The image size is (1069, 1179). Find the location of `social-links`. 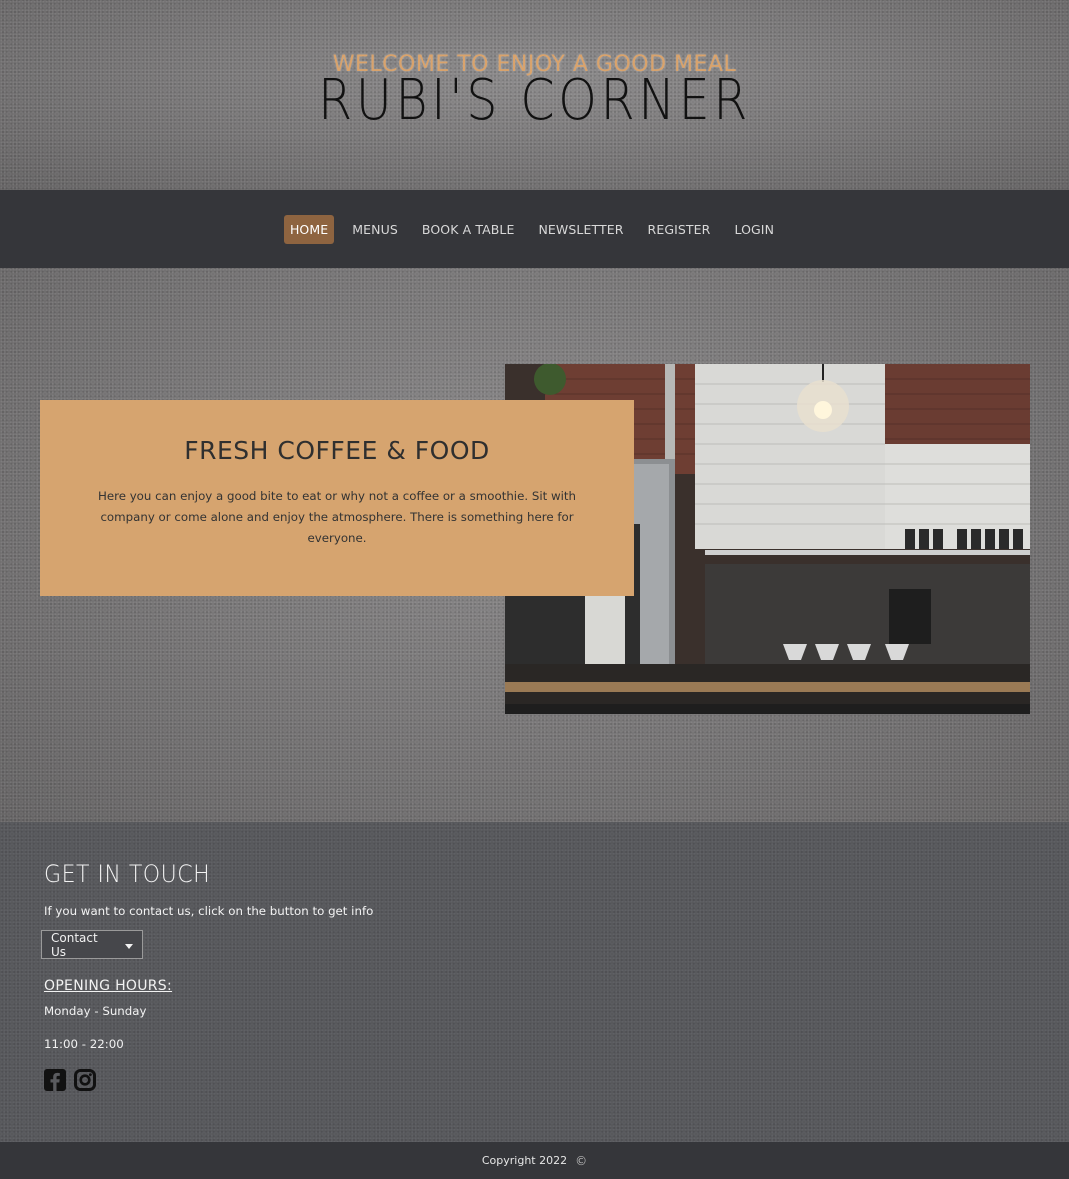

social-links is located at coordinates (70, 1080).